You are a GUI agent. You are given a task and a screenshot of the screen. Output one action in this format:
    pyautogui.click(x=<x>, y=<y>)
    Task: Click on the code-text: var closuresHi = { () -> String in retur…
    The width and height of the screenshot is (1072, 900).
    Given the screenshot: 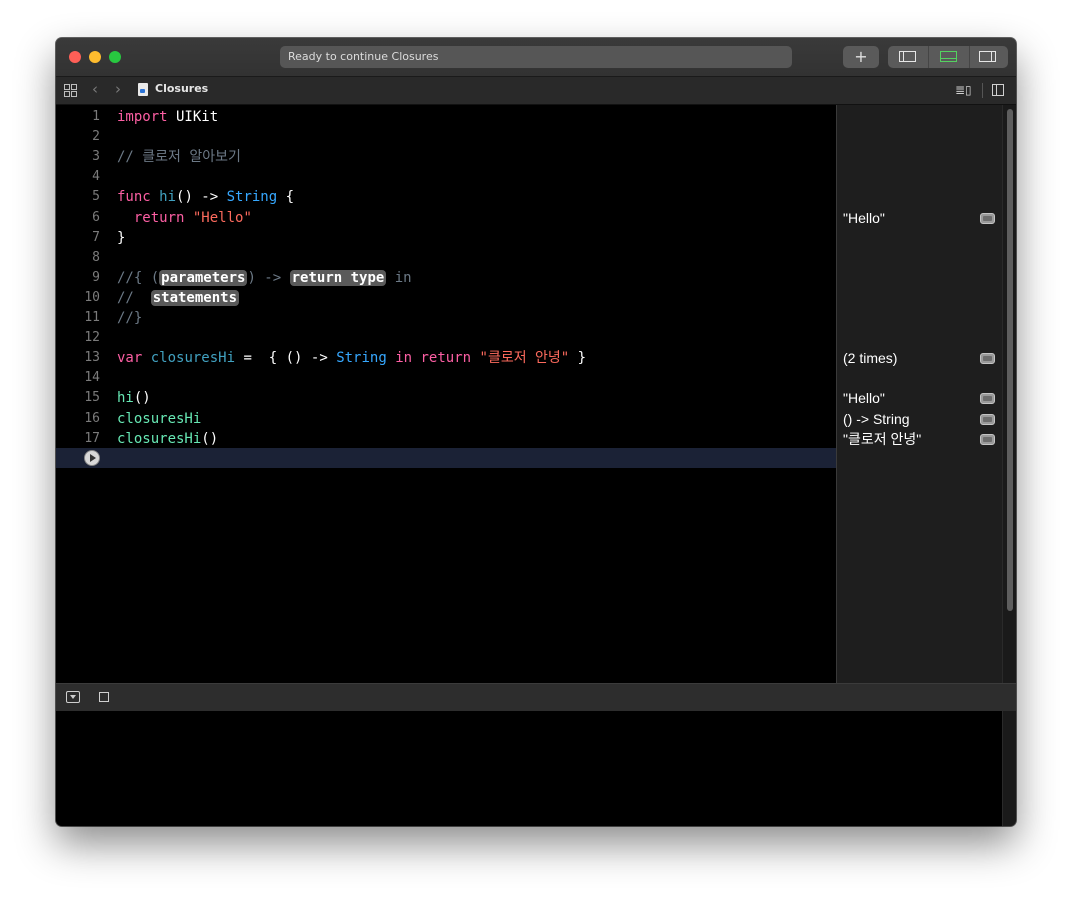 What is the action you would take?
    pyautogui.click(x=351, y=358)
    